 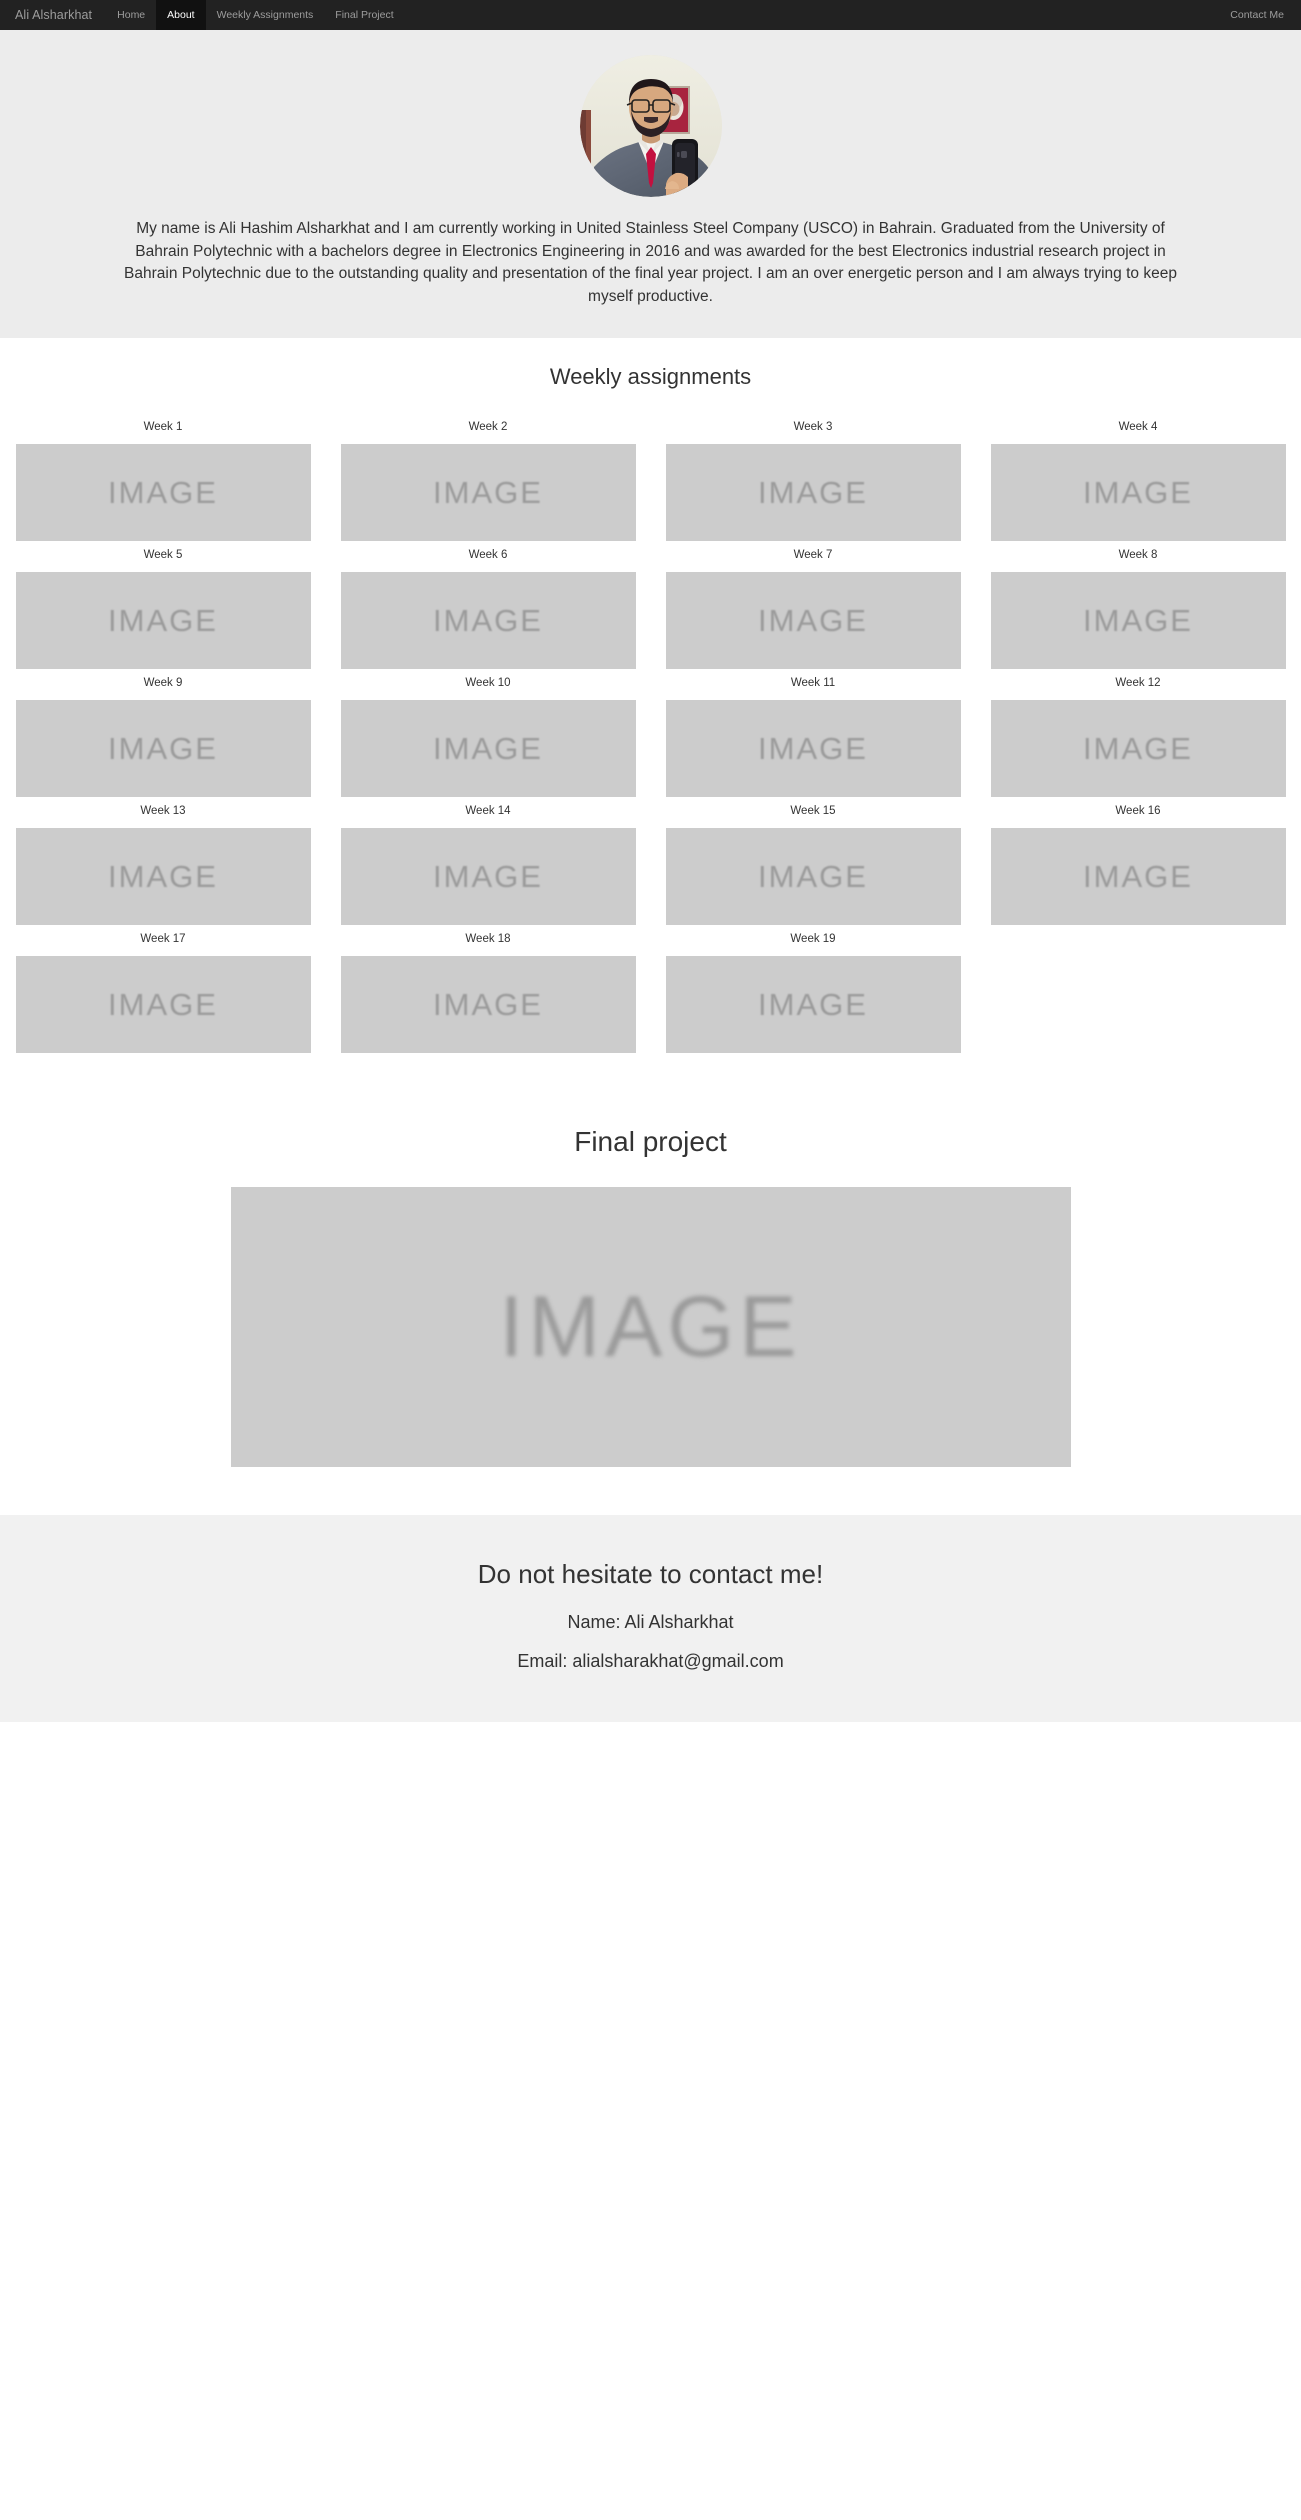 I want to click on week-caption: Week 3, so click(x=813, y=427).